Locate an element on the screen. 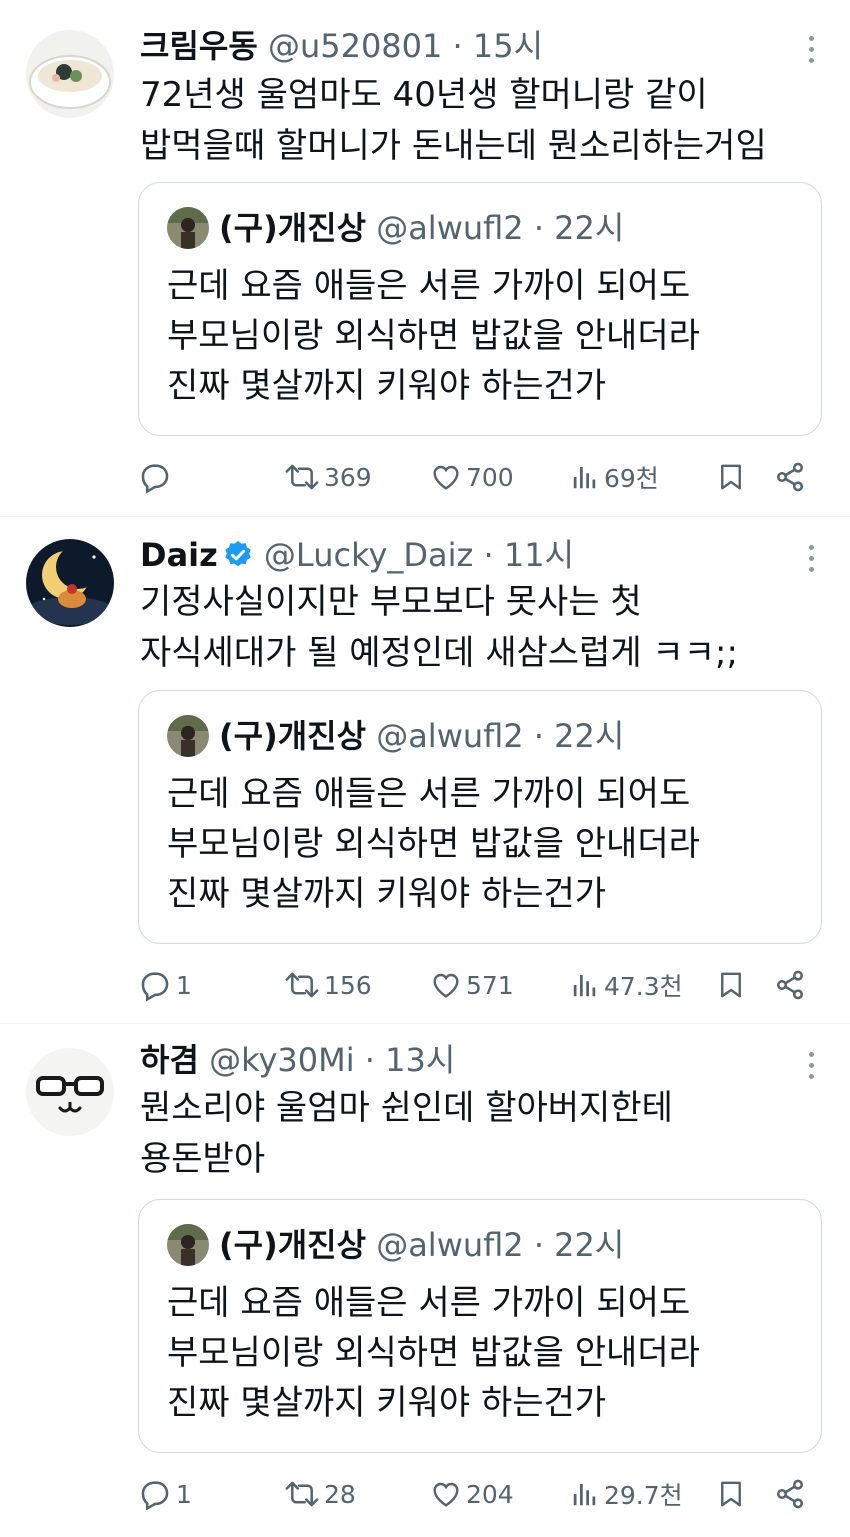  like-count: 204 is located at coordinates (490, 1494).